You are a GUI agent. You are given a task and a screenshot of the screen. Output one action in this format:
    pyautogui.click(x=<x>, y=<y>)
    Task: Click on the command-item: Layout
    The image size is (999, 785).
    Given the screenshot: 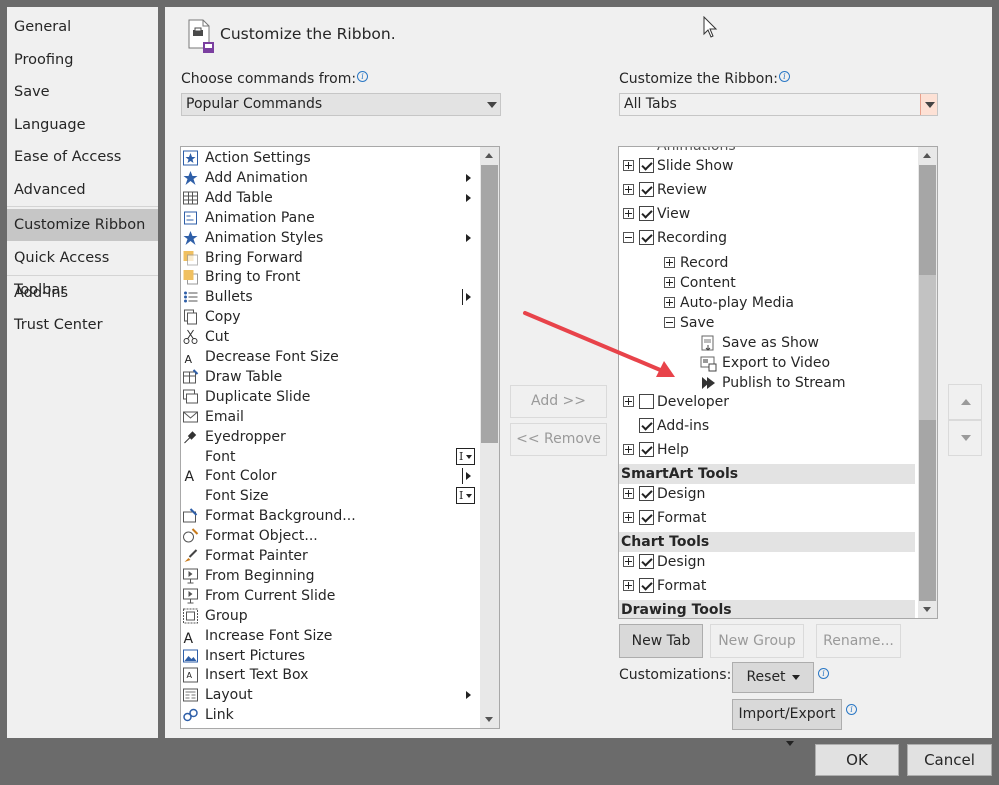 What is the action you would take?
    pyautogui.click(x=329, y=695)
    